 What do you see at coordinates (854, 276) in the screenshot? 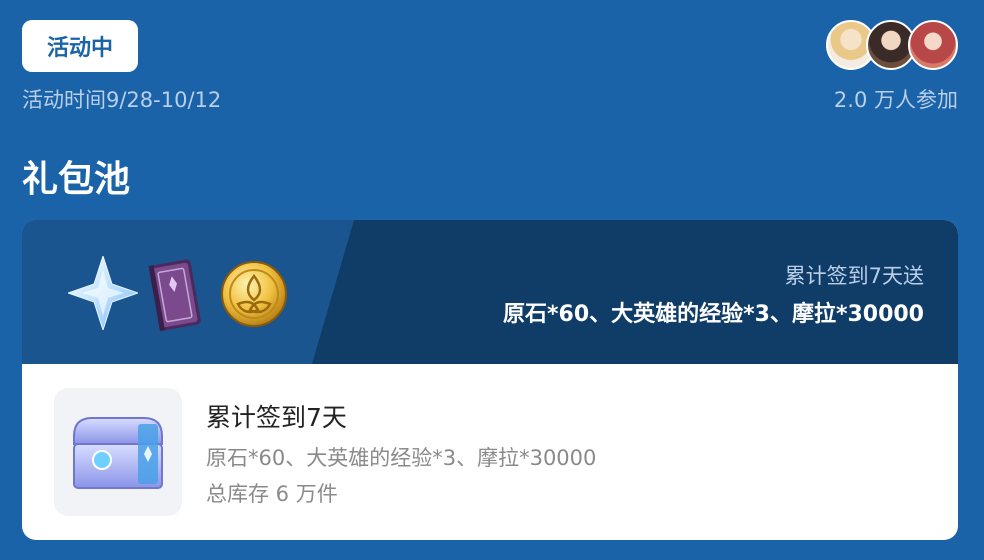
I see `banner-caption: 累计签到7天送` at bounding box center [854, 276].